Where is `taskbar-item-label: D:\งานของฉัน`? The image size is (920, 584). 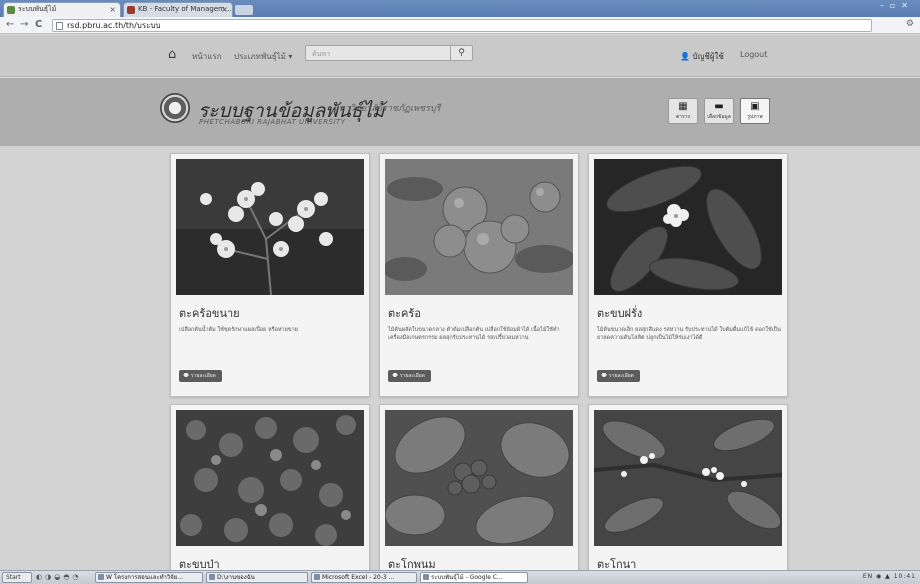
taskbar-item-label: D:\งานของฉัน is located at coordinates (236, 577).